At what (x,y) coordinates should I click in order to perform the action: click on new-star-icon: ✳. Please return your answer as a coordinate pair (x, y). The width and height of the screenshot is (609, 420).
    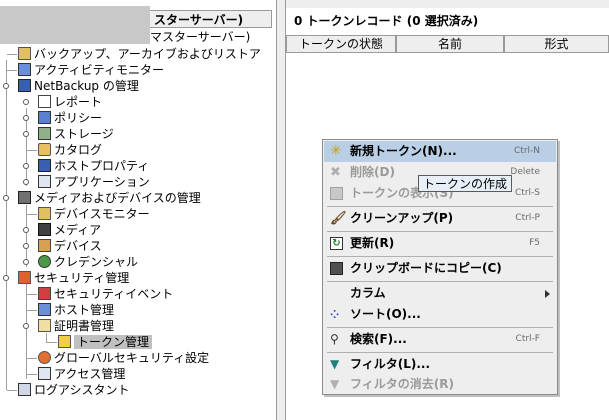
    Looking at the image, I should click on (336, 151).